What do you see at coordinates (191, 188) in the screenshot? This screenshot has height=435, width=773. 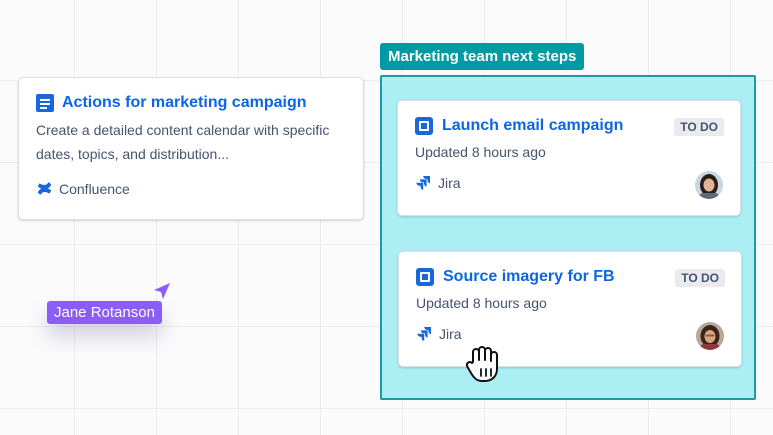 I see `confluence-source: Confluence` at bounding box center [191, 188].